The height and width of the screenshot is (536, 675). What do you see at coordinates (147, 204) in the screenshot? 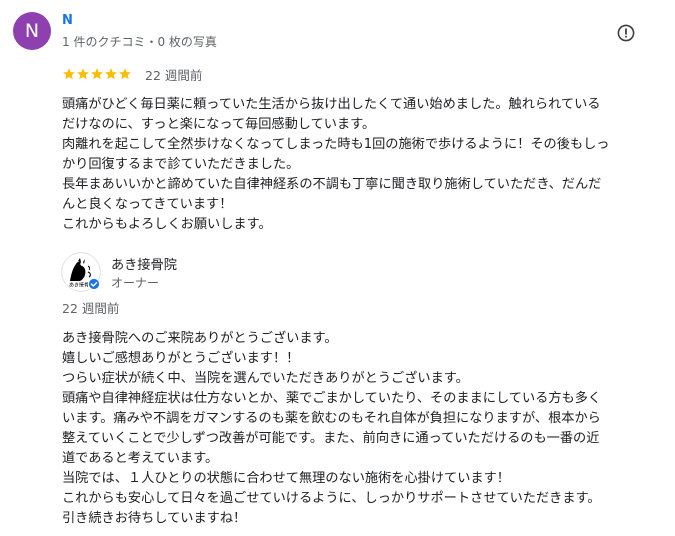
I see `text-line: んと良くなってきています！` at bounding box center [147, 204].